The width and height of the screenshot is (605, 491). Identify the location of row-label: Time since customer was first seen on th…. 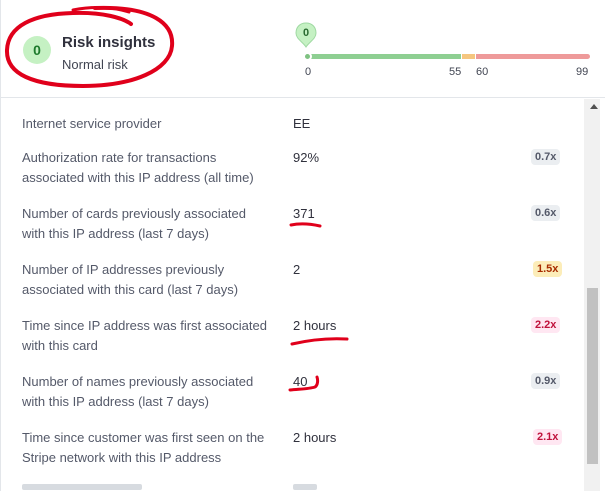
(143, 447).